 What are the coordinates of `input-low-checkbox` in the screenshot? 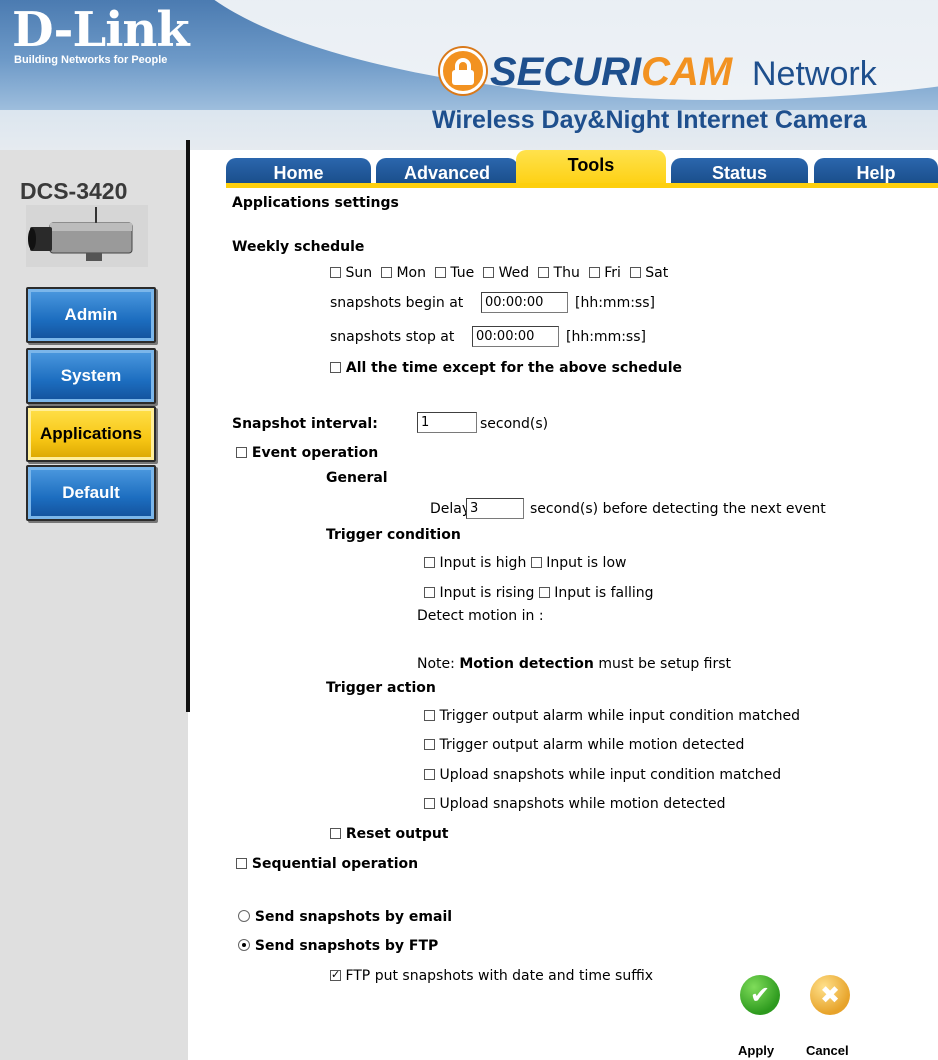 It's located at (536, 562).